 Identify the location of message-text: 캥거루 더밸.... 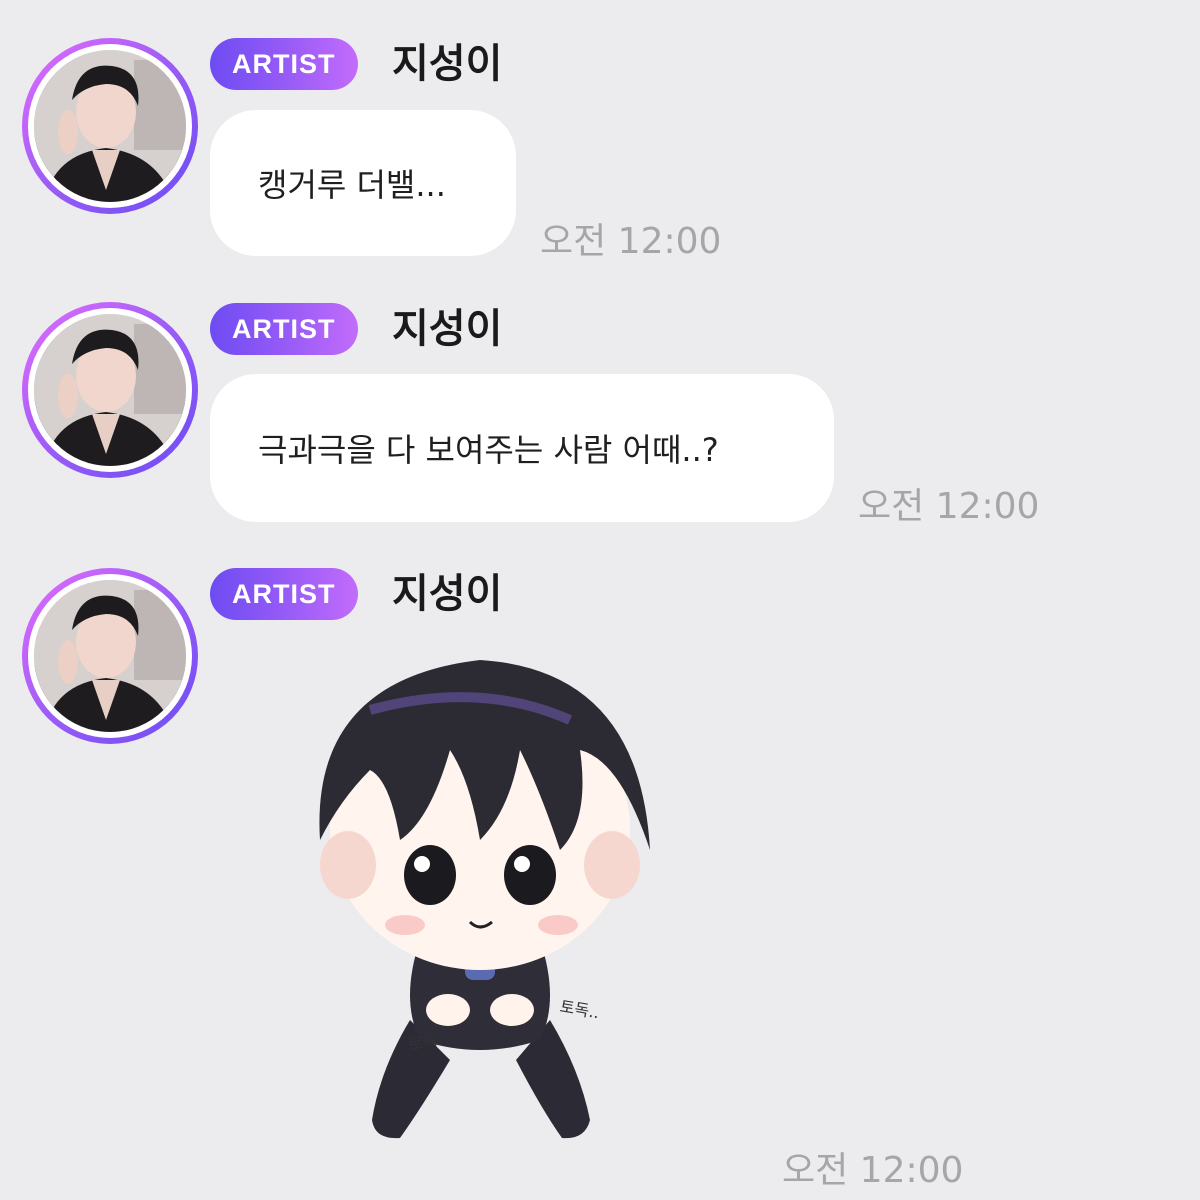
(352, 185).